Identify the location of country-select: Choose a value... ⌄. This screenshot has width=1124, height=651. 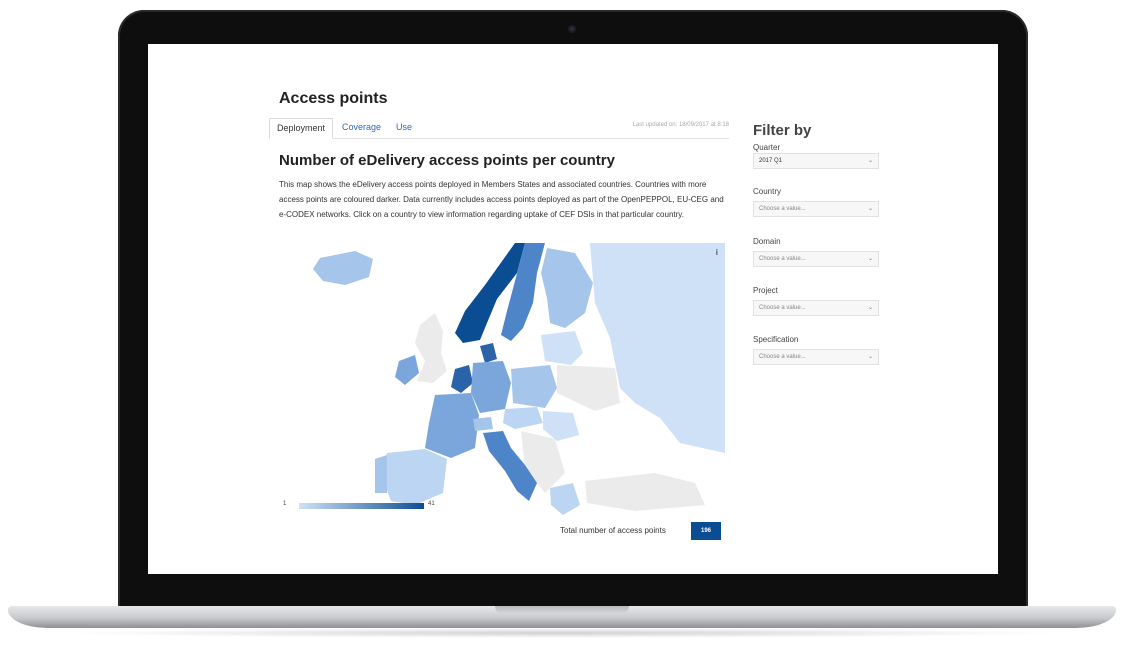
(816, 209).